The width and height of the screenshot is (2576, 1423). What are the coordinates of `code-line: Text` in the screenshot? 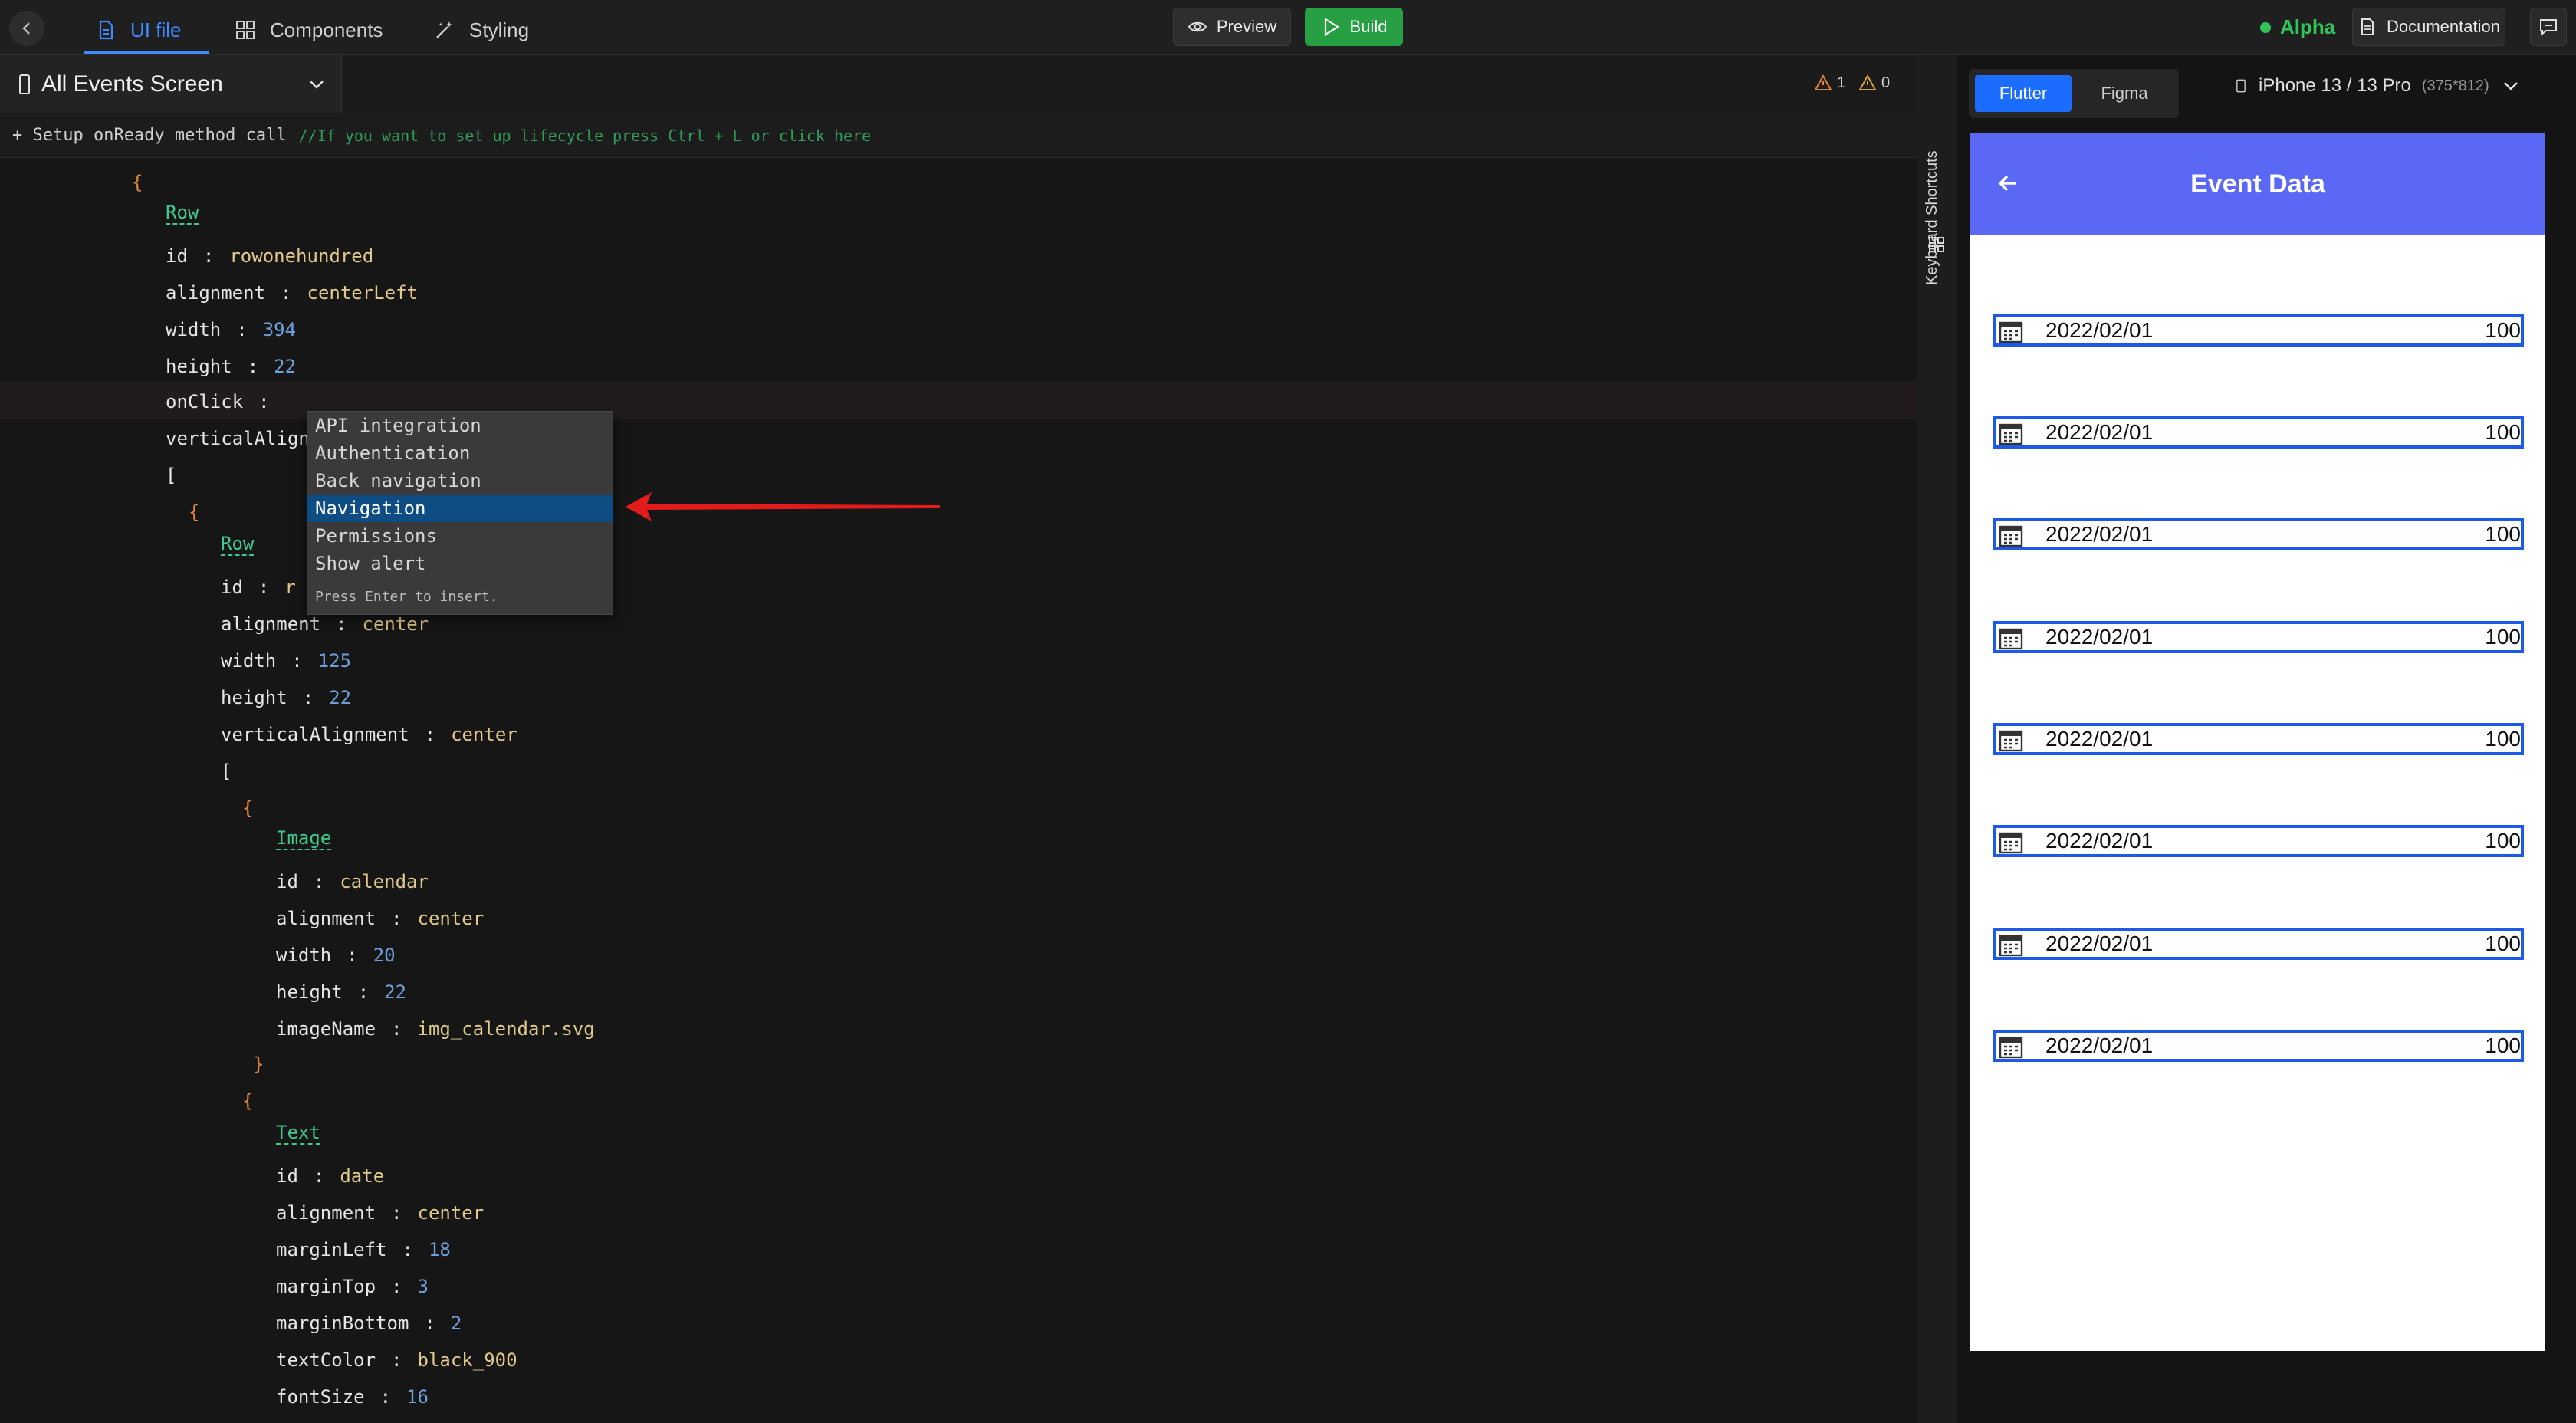 It's located at (298, 1133).